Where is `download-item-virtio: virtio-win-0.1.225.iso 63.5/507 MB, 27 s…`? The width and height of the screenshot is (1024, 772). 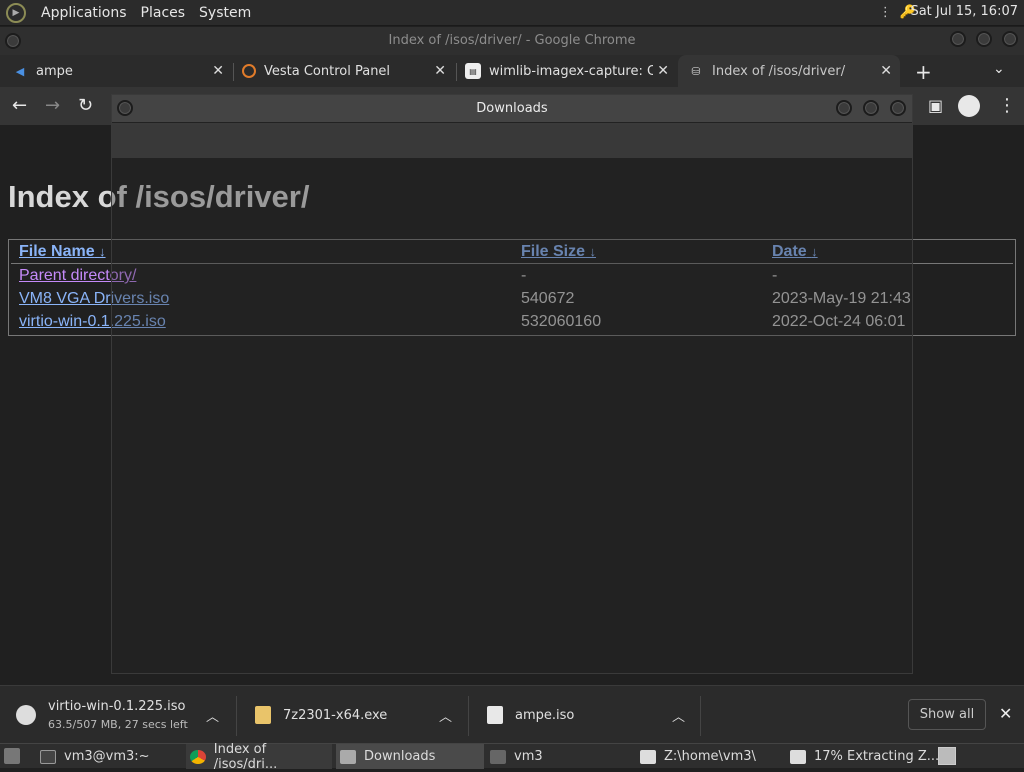
download-item-virtio: virtio-win-0.1.225.iso 63.5/507 MB, 27 s… is located at coordinates (121, 715).